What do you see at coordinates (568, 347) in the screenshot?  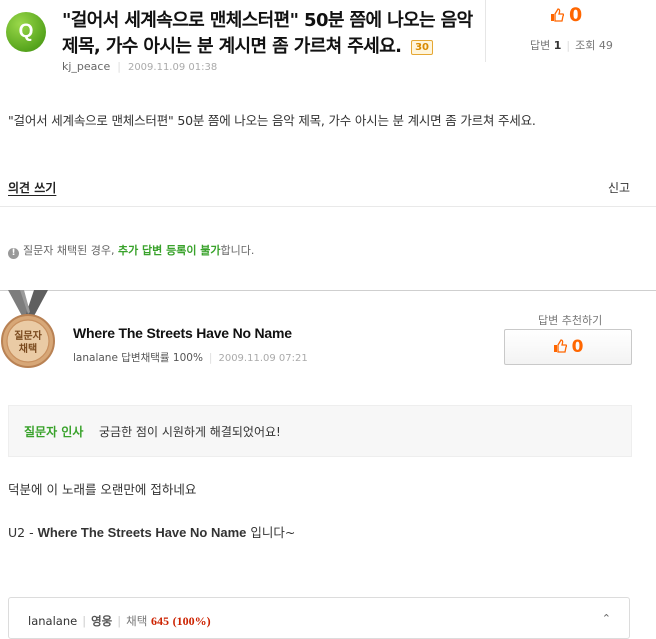 I see `recommend-button: 0` at bounding box center [568, 347].